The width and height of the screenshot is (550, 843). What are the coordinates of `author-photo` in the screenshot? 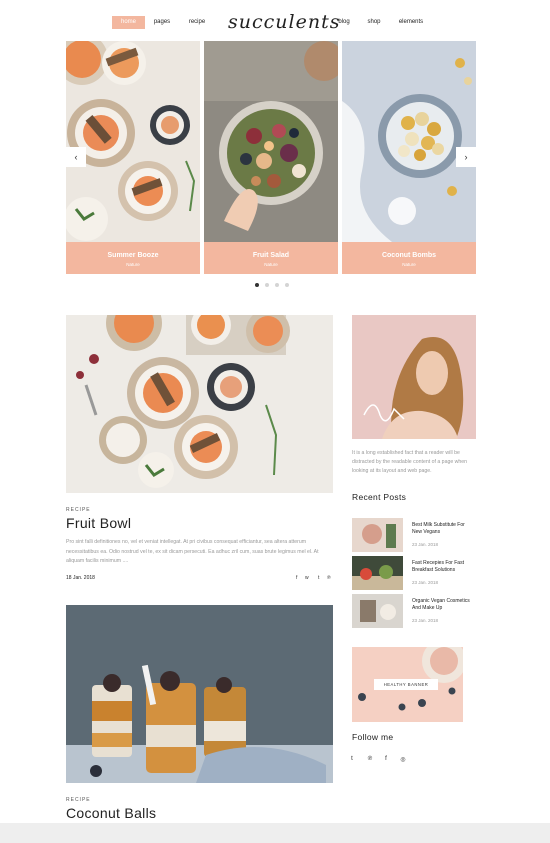 It's located at (414, 377).